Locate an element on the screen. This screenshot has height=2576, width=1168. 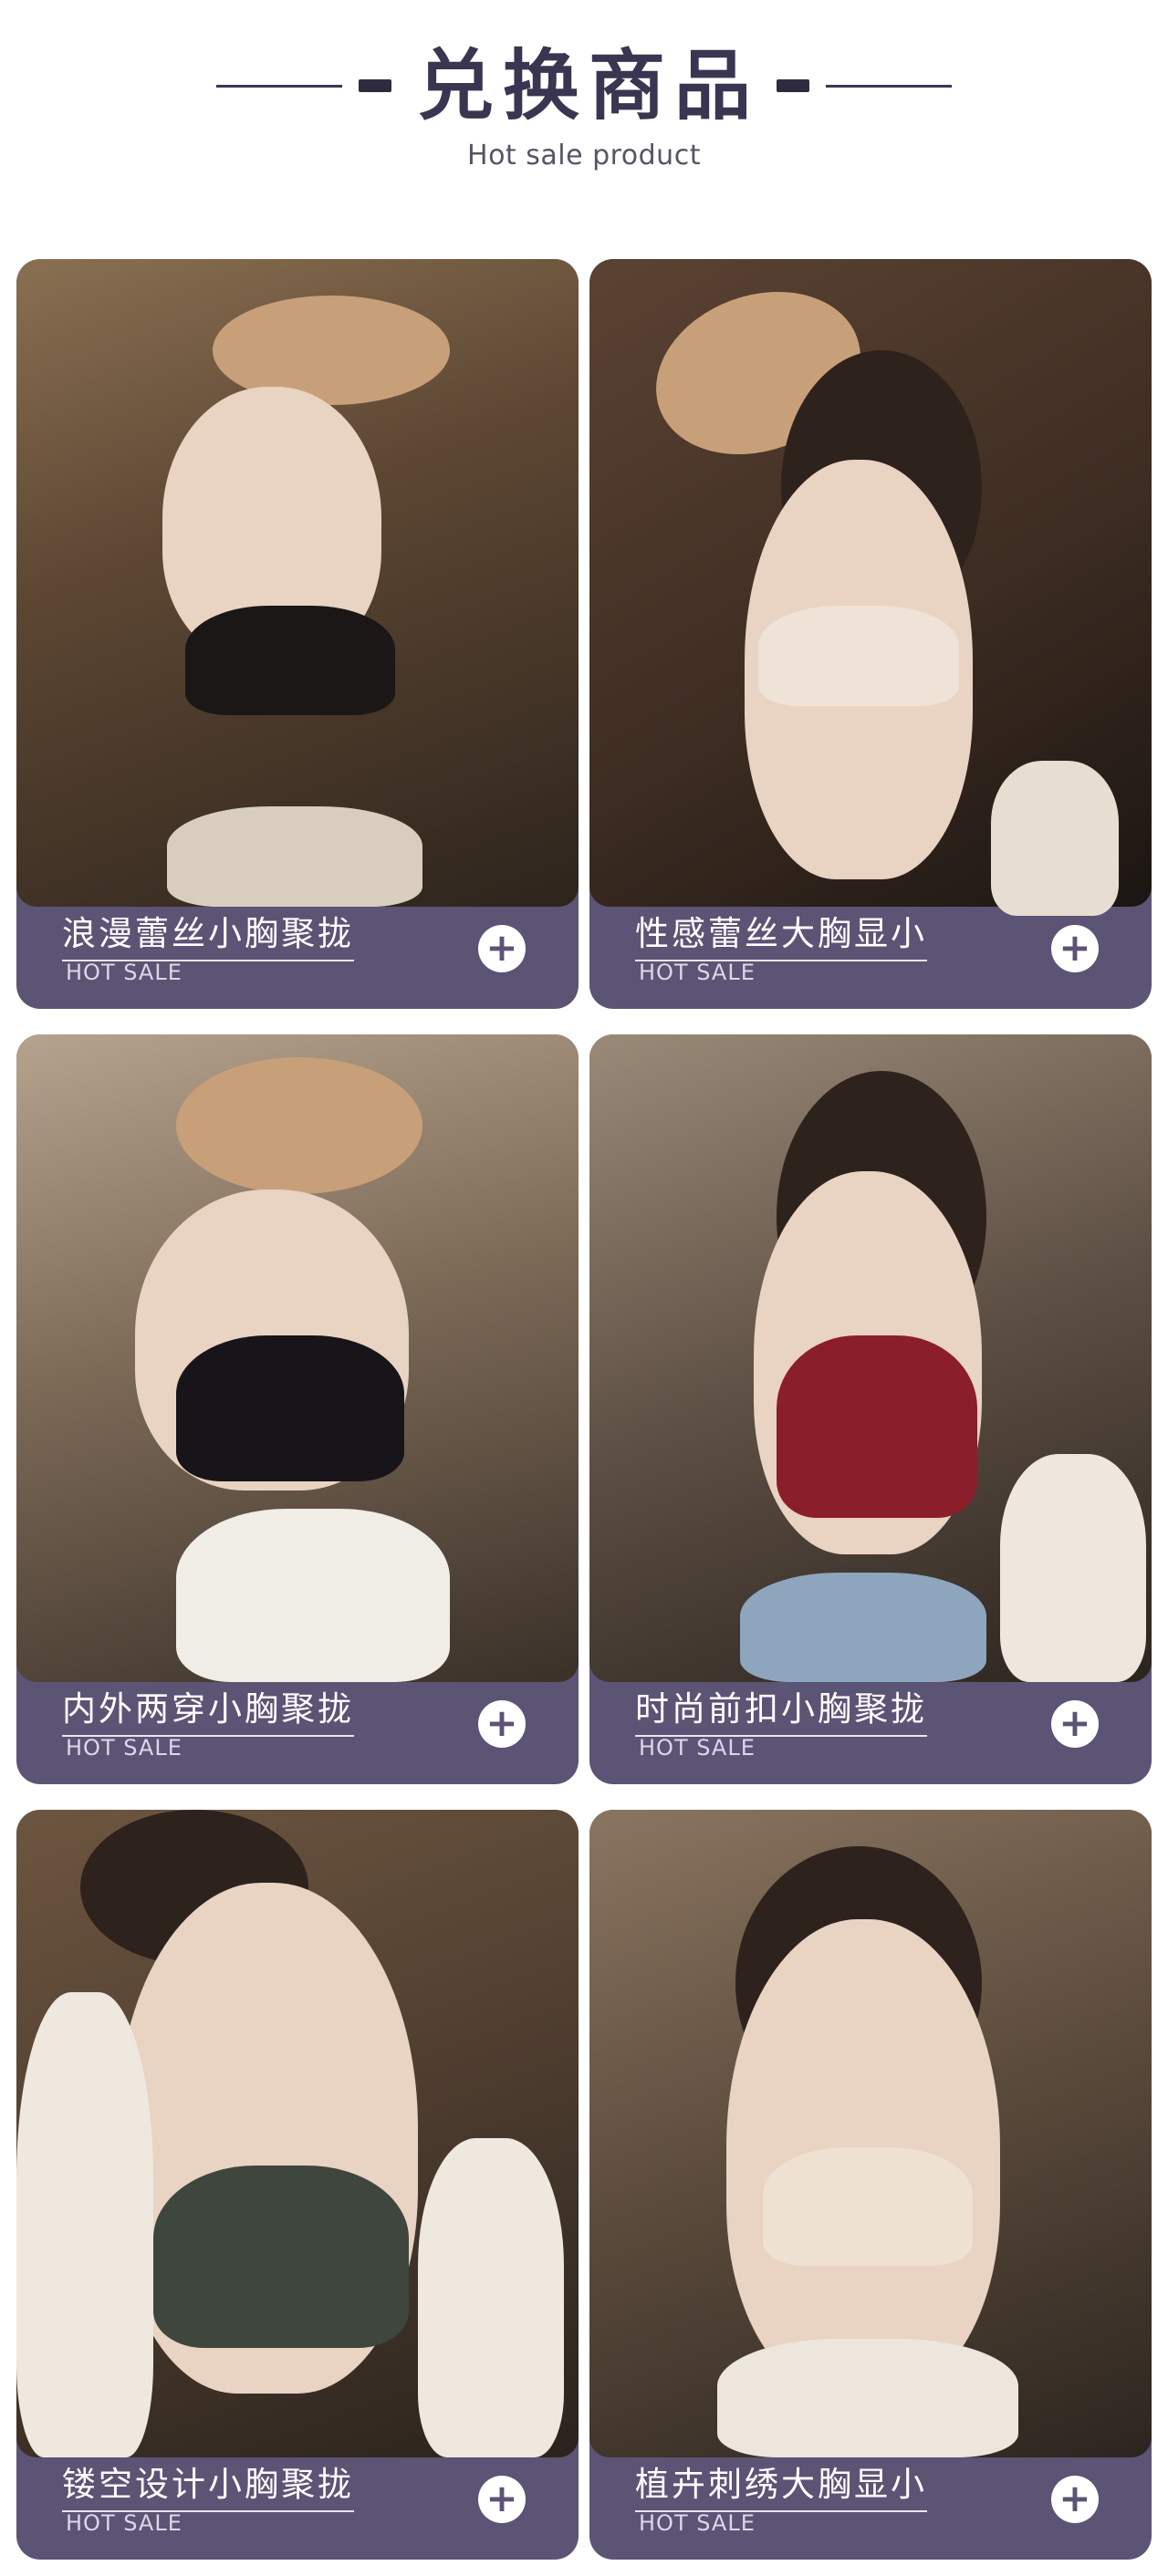
jacket-shape is located at coordinates (1073, 1568).